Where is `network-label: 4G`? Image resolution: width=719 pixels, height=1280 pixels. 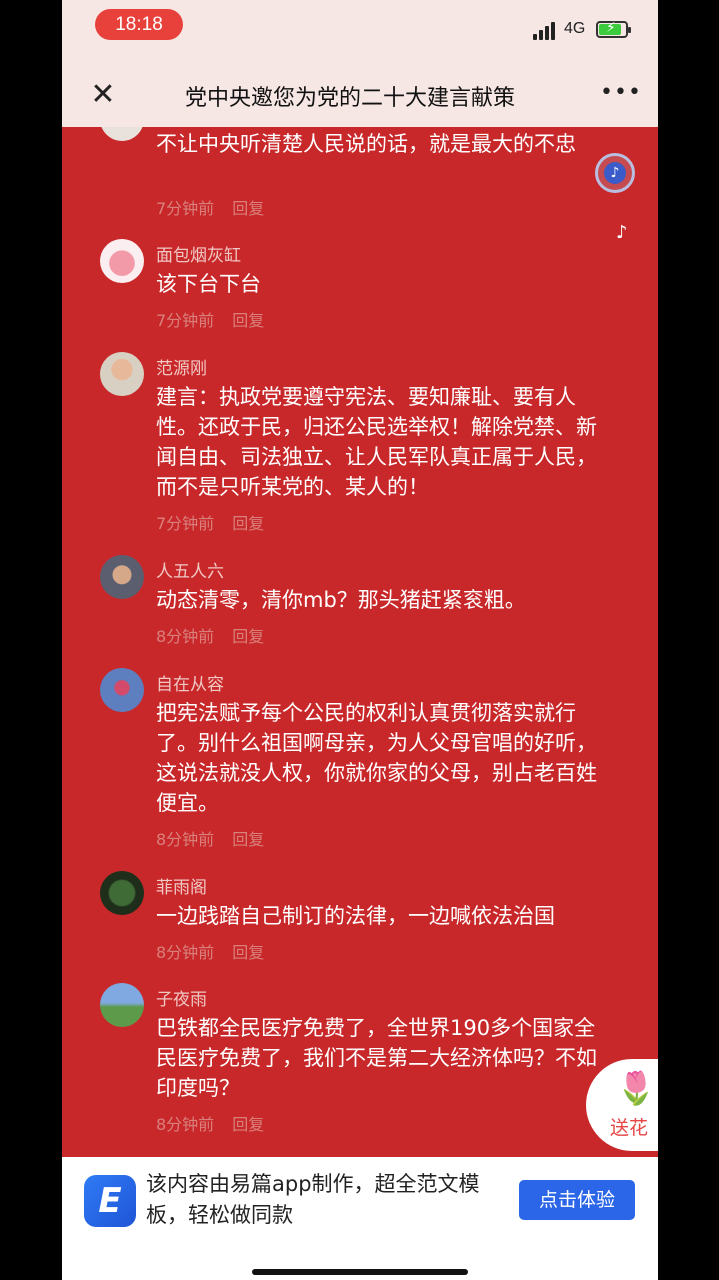 network-label: 4G is located at coordinates (575, 28).